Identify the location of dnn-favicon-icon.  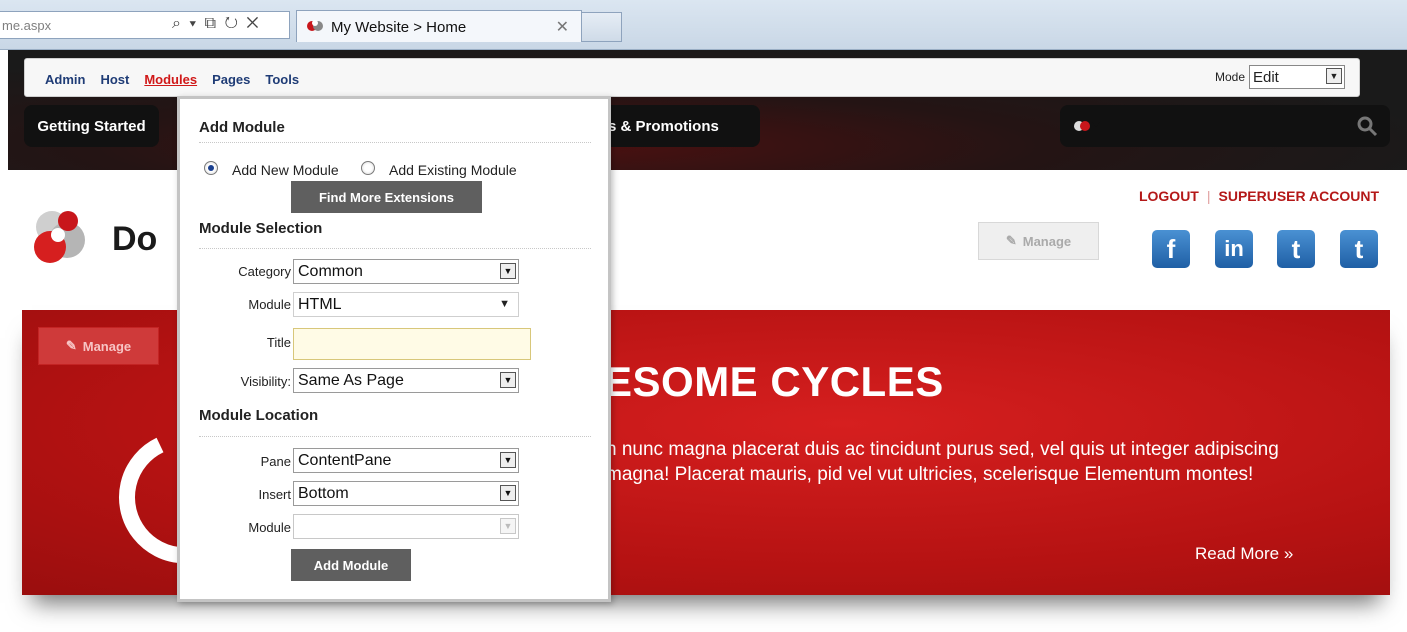
(315, 25).